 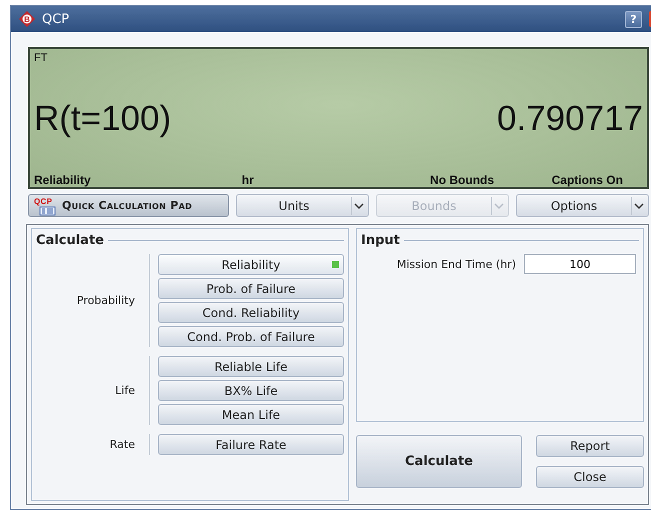 What do you see at coordinates (93, 300) in the screenshot?
I see `category-label: Probability` at bounding box center [93, 300].